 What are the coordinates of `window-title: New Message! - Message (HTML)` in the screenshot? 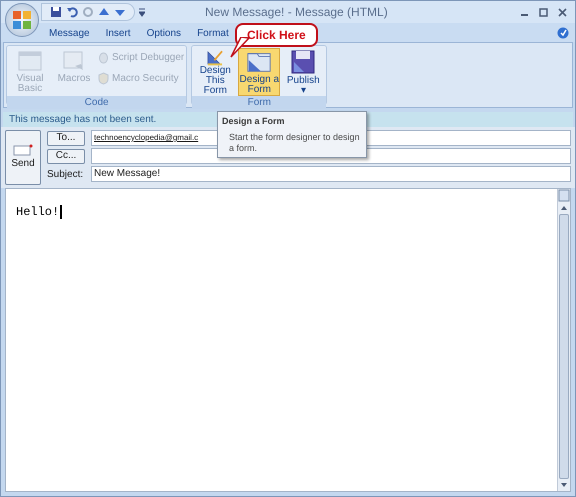 It's located at (296, 12).